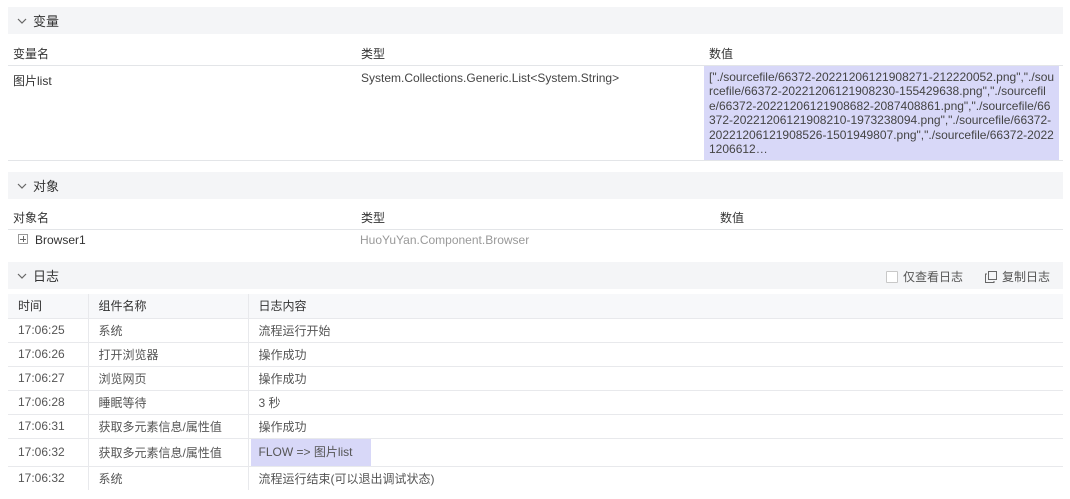  Describe the element at coordinates (31, 54) in the screenshot. I see `variables-col-name: 变量名` at that location.